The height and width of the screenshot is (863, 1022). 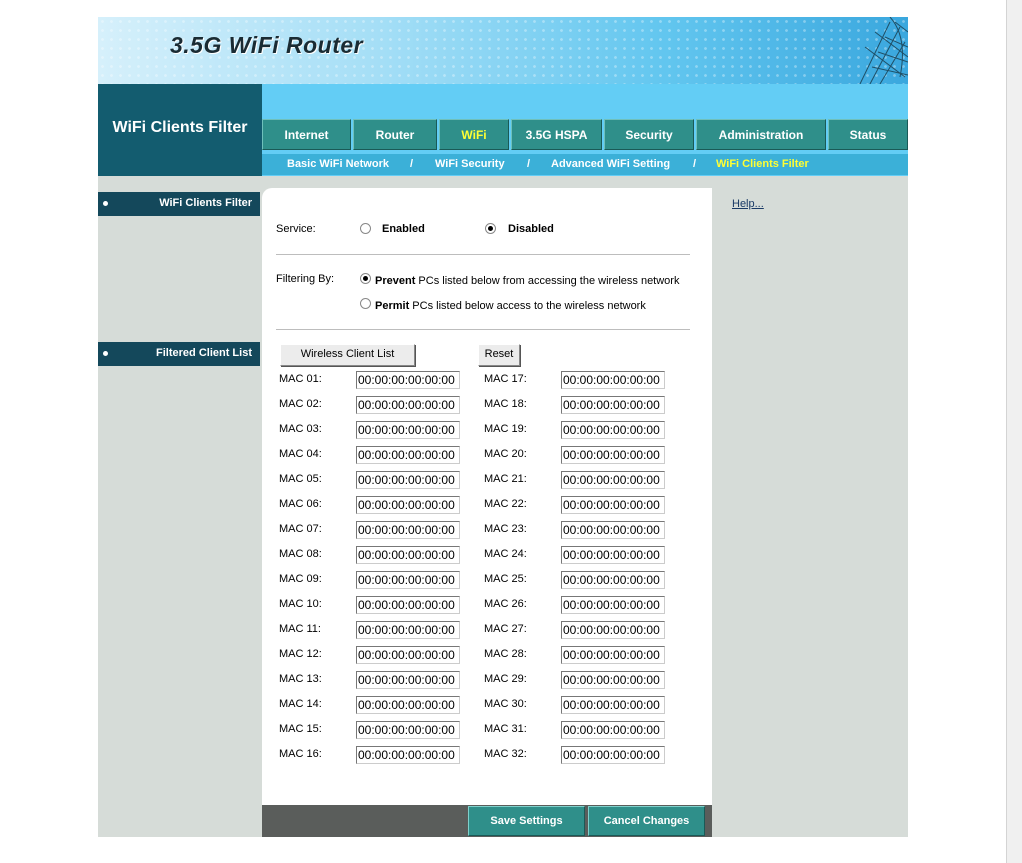 I want to click on mac-label: MAC 20:, so click(x=505, y=454).